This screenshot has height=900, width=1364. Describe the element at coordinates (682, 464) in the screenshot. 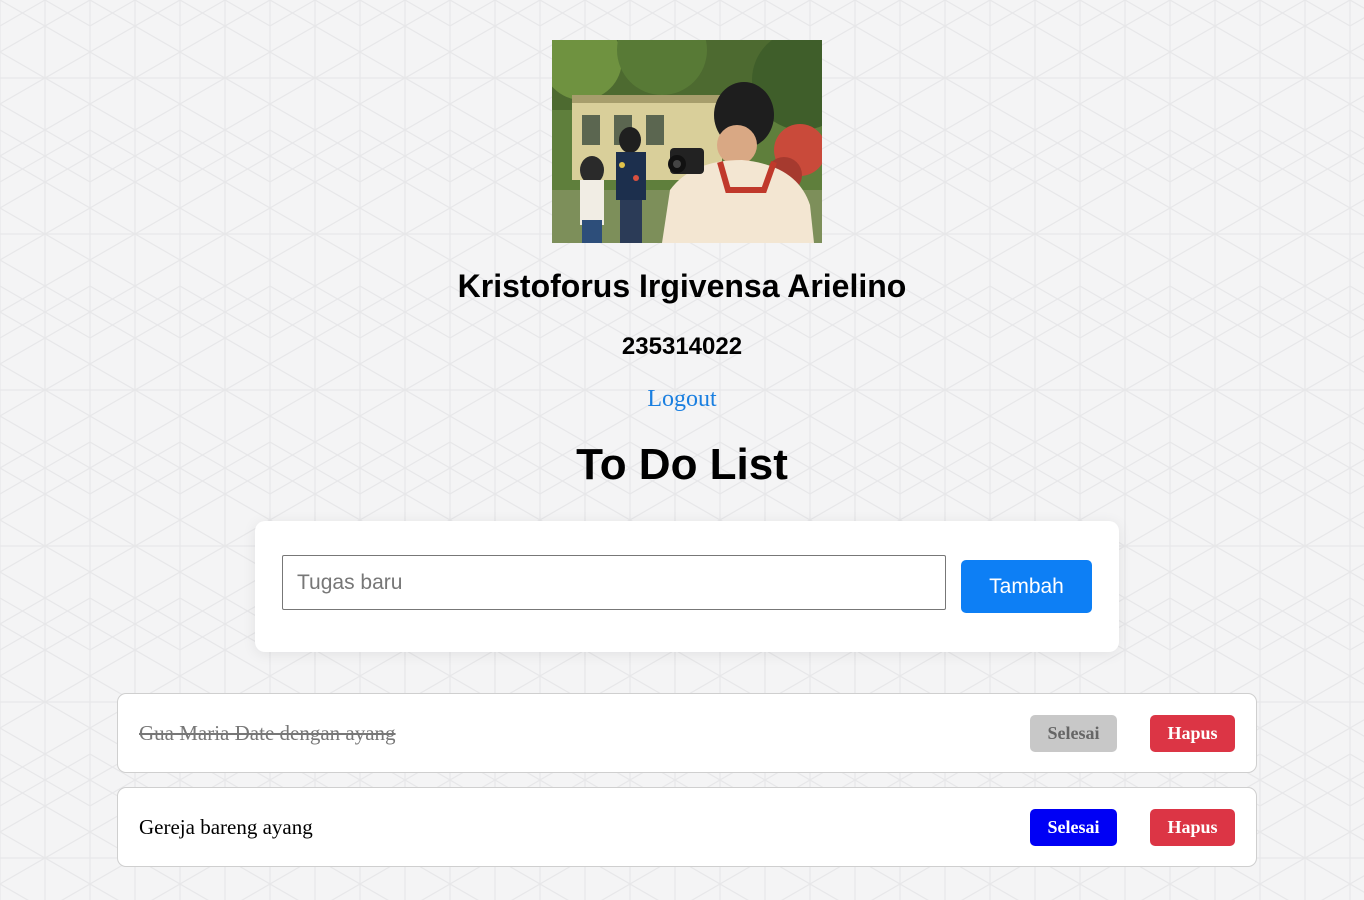

I see `page-title: To Do List` at that location.